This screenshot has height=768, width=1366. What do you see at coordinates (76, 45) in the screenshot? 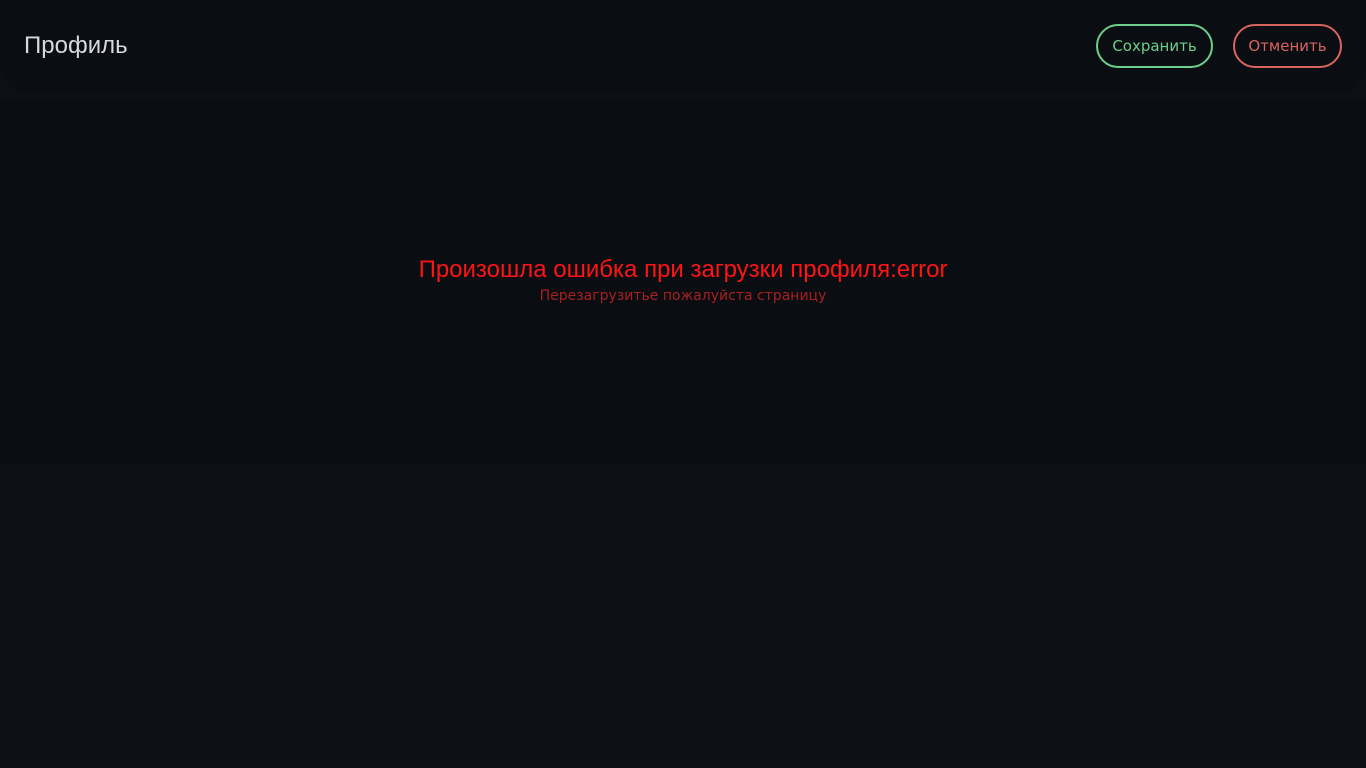
I see `page-title: Профиль` at bounding box center [76, 45].